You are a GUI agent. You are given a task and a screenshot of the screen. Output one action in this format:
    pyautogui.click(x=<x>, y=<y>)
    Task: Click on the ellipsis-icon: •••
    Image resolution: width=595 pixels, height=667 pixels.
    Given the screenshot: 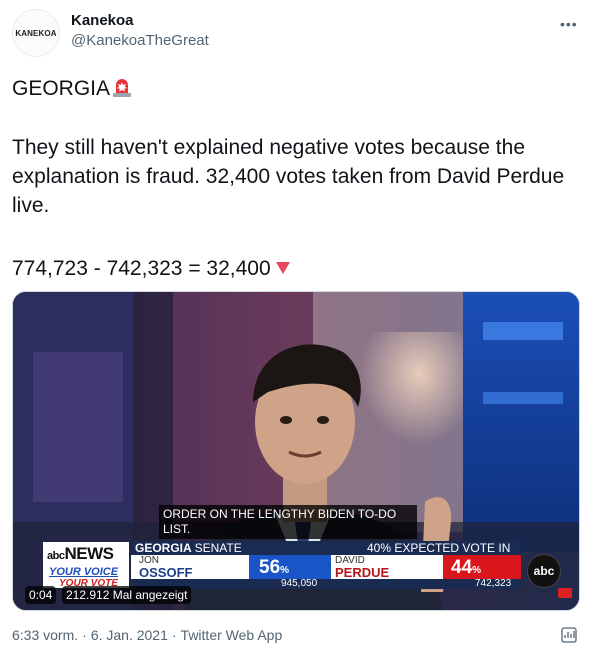 What is the action you would take?
    pyautogui.click(x=569, y=24)
    